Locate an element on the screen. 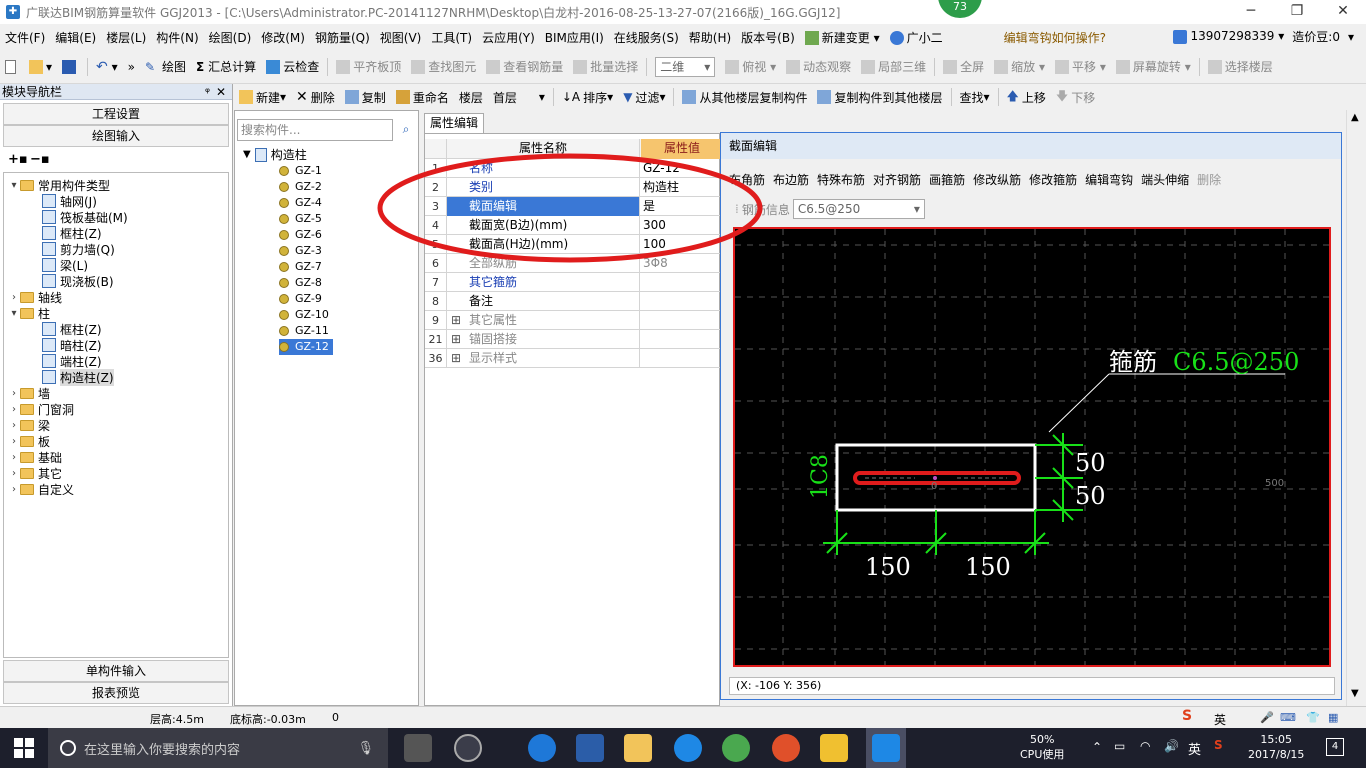  close-button: ✕ is located at coordinates (1343, 12).